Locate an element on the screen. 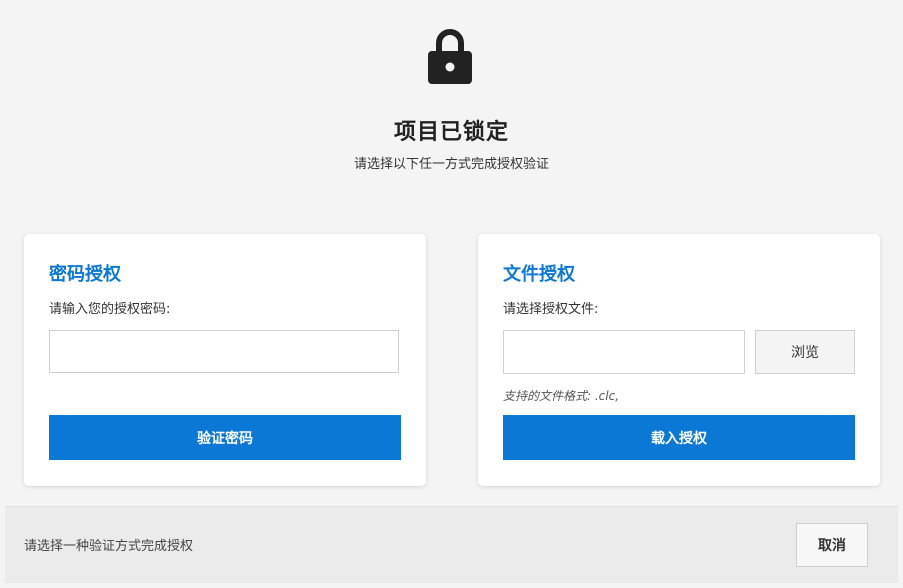  status-text: 请选择一种验证方式完成授权 is located at coordinates (109, 546).